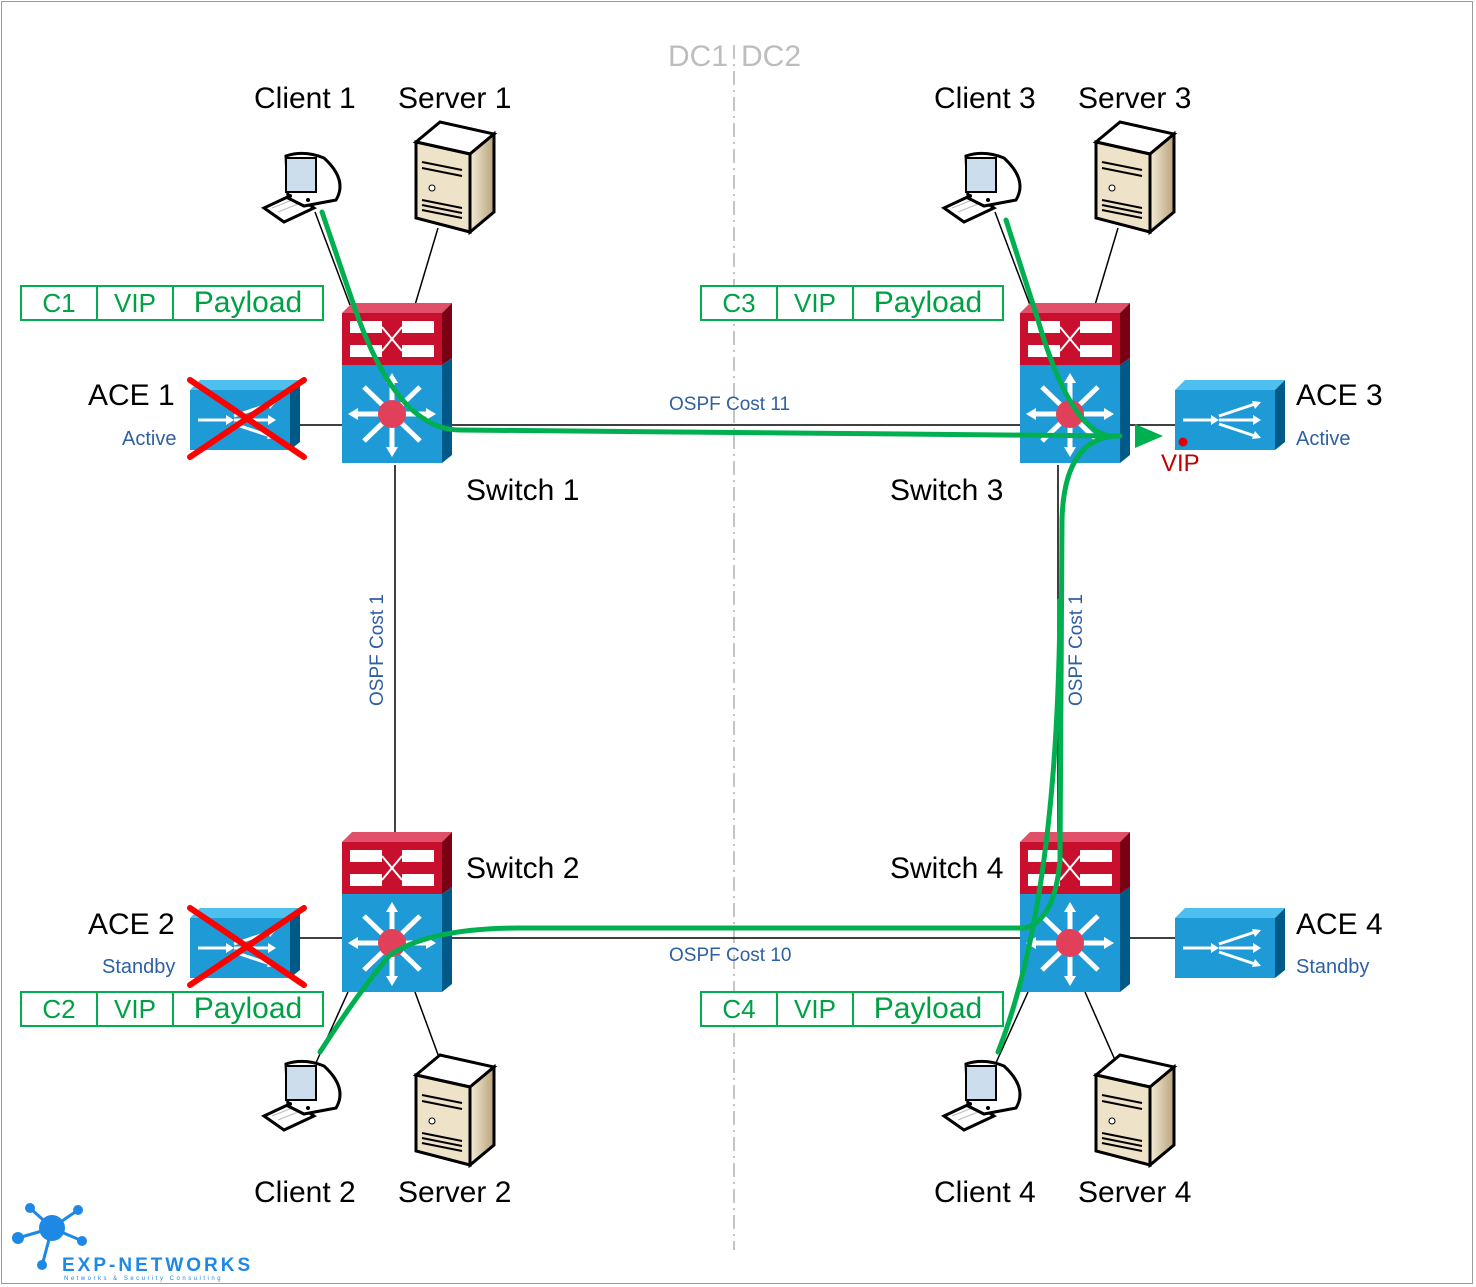 The height and width of the screenshot is (1287, 1476). Describe the element at coordinates (1135, 1192) in the screenshot. I see `server-4-label: Server 4` at that location.